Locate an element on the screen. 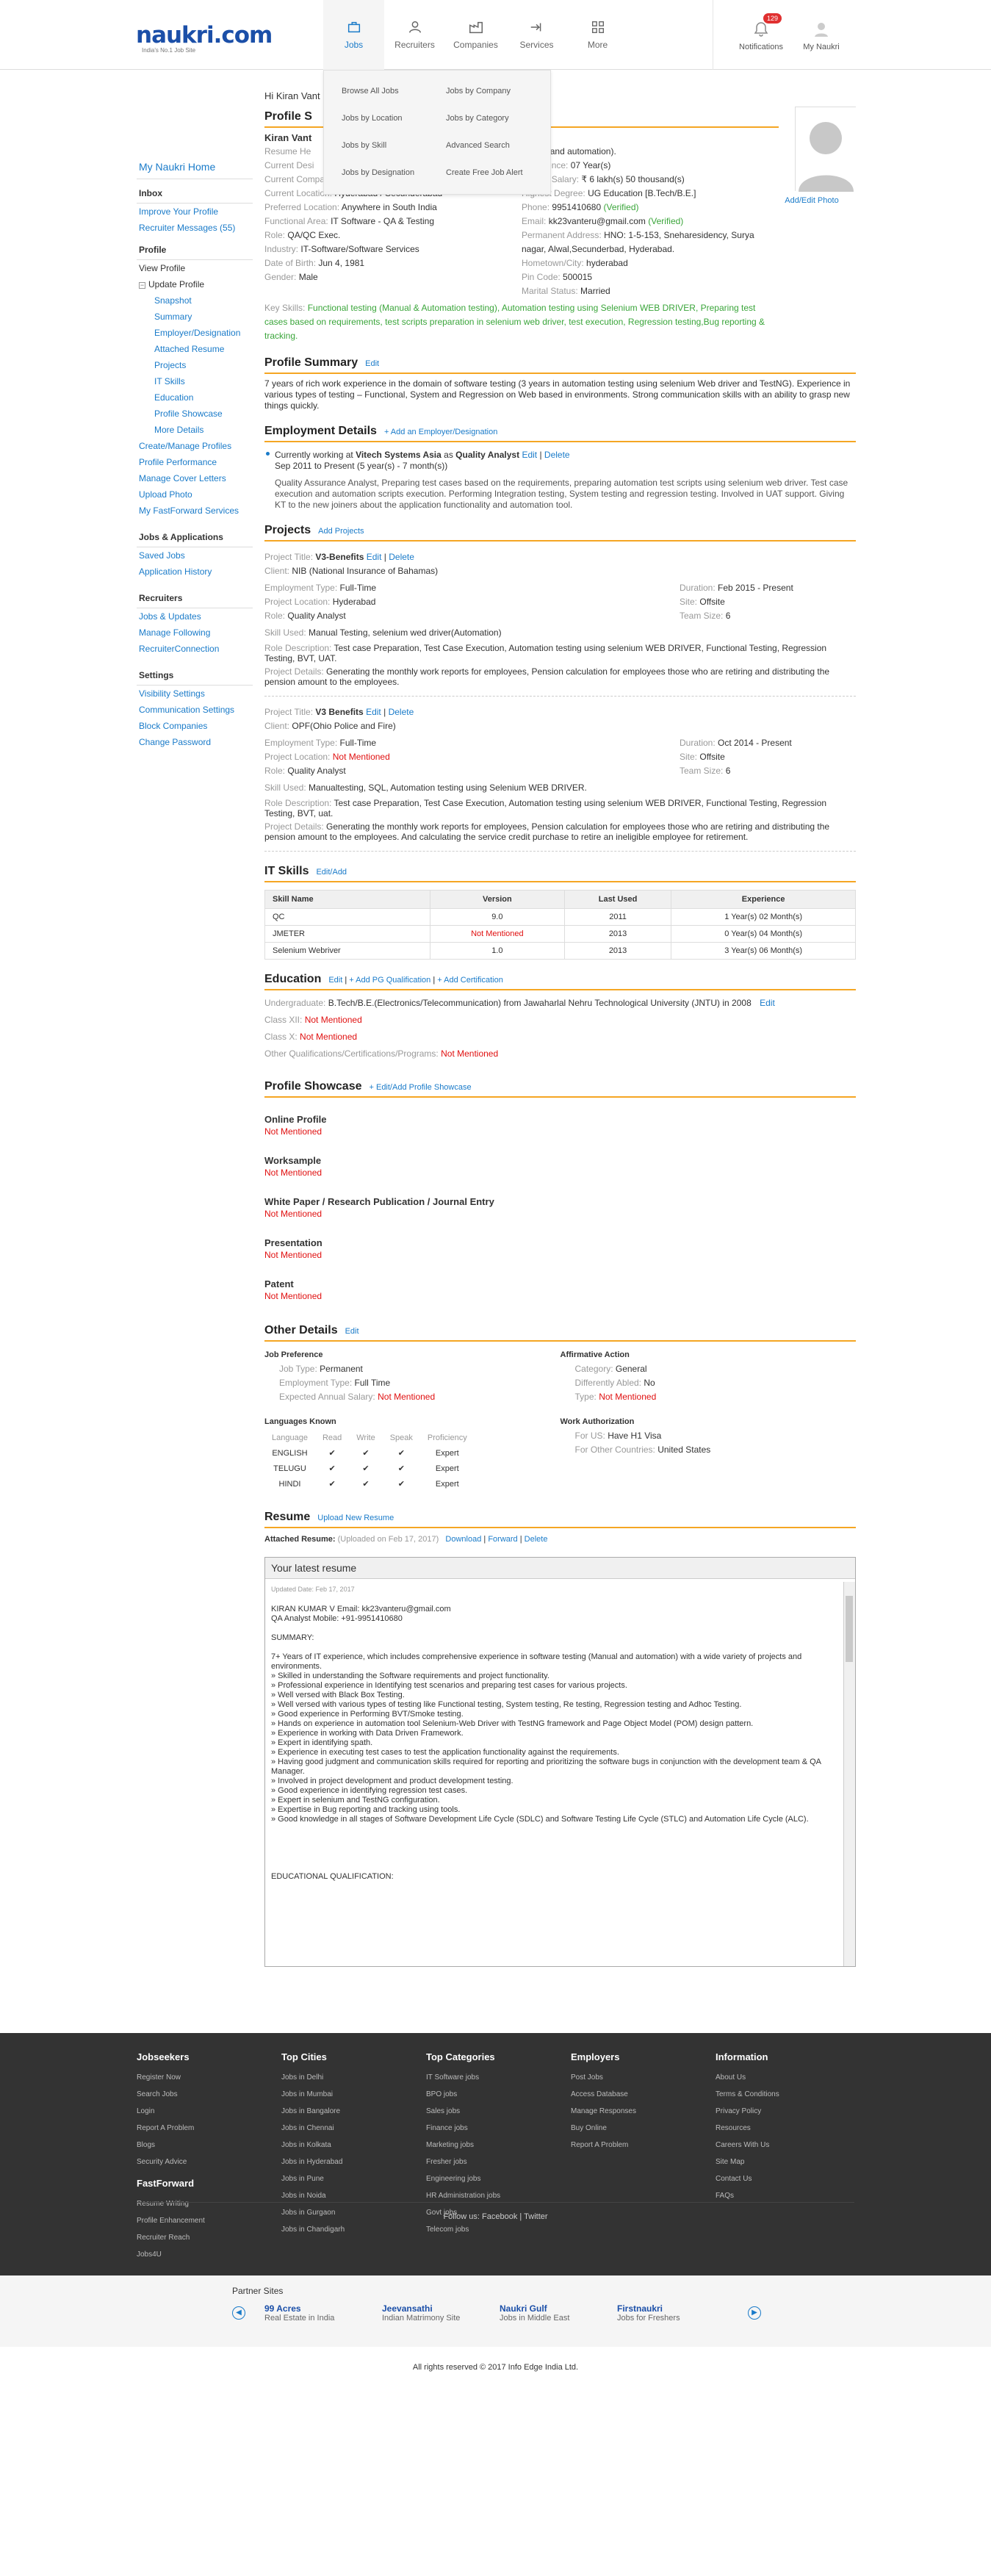 This screenshot has height=2576, width=991. footer-link: Jobs in Delhi is located at coordinates (351, 2077).